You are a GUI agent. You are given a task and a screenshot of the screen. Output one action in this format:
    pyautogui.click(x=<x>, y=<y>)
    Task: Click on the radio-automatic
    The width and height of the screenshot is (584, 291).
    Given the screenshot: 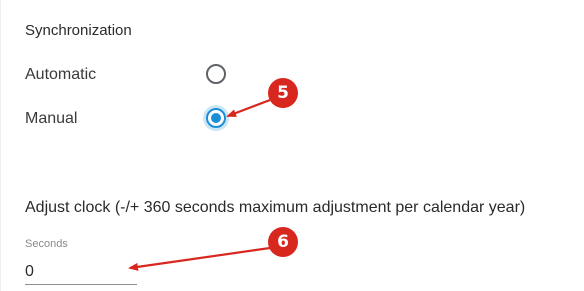 What is the action you would take?
    pyautogui.click(x=216, y=74)
    